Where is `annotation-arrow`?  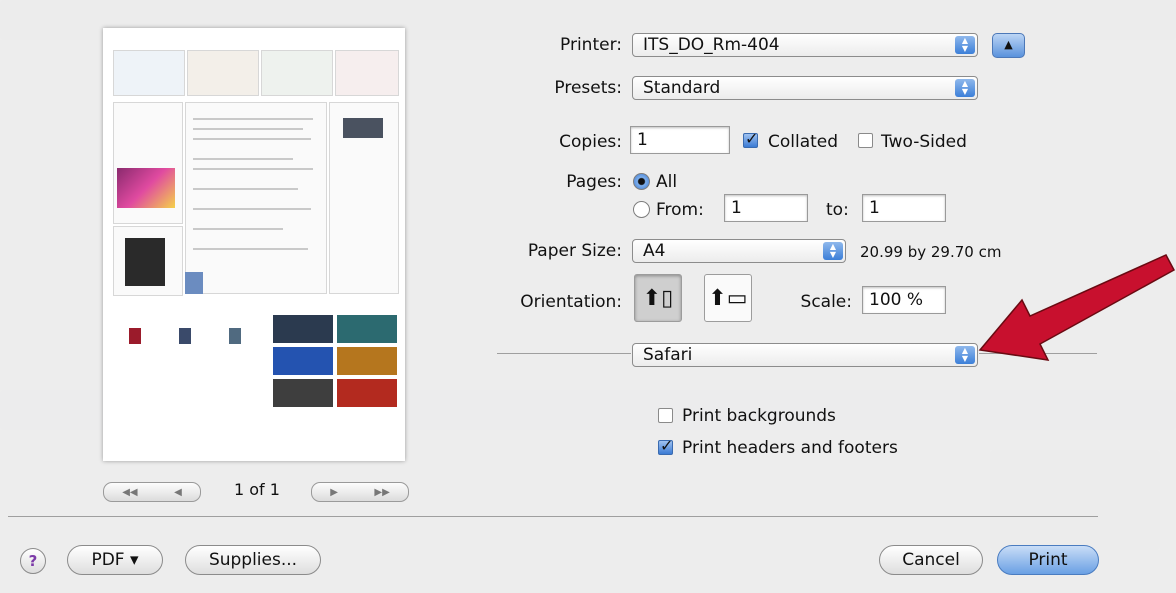 annotation-arrow is located at coordinates (1077, 307).